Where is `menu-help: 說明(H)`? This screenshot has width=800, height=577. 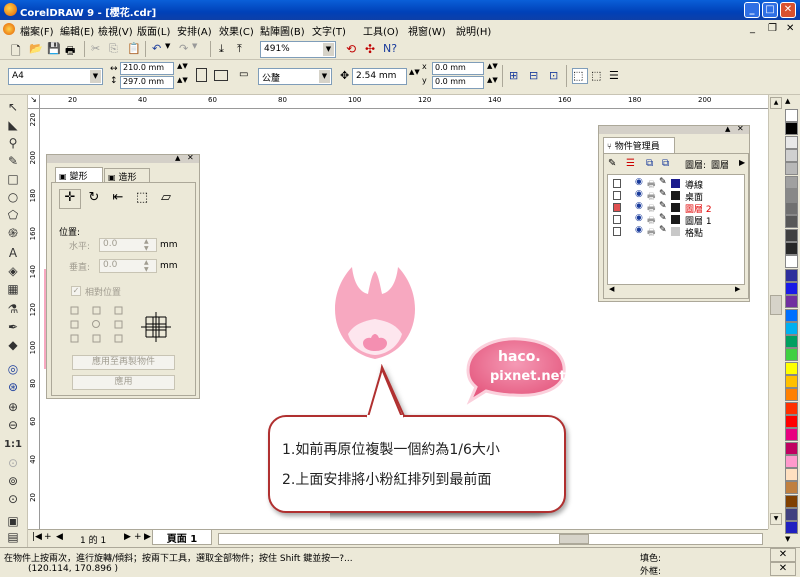 menu-help: 說明(H) is located at coordinates (473, 30).